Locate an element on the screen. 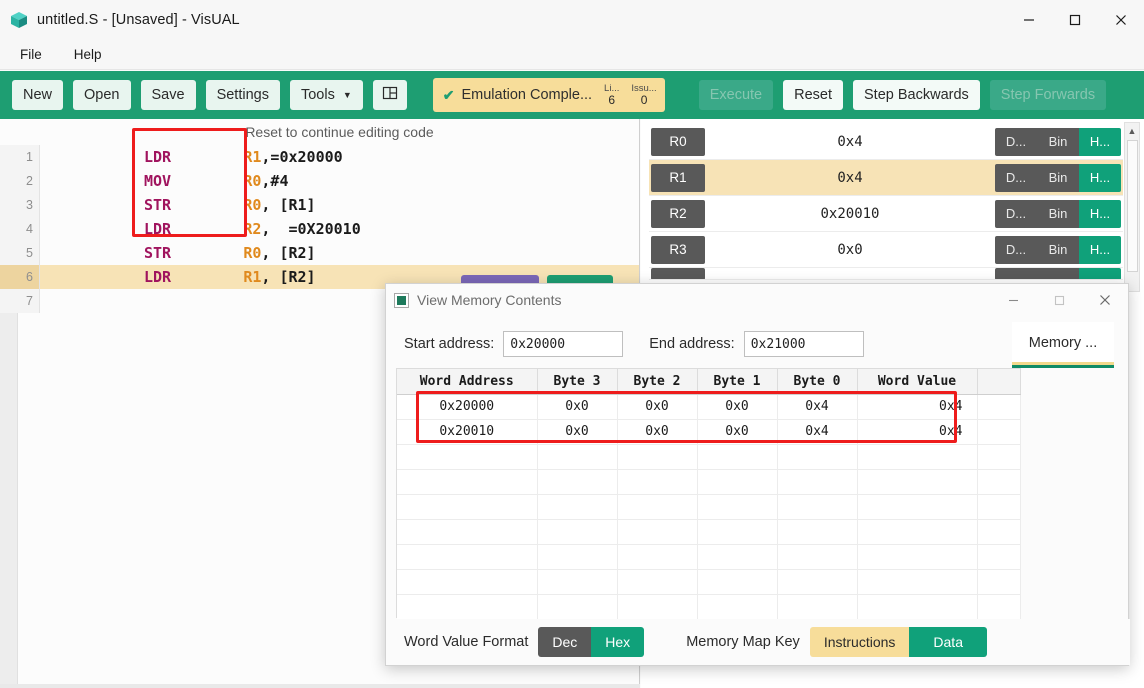  step-backwards-button: Step Backwards is located at coordinates (916, 95).